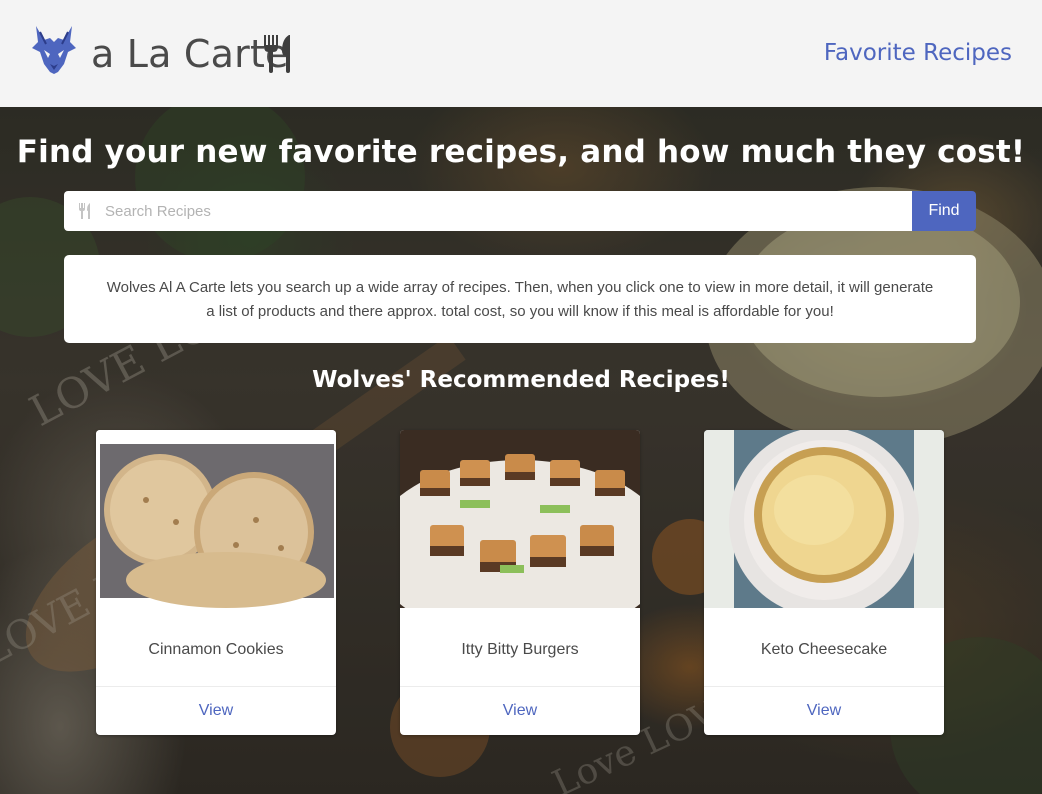 The height and width of the screenshot is (794, 1042). I want to click on recipe-card: Keto Cheesecake View, so click(824, 582).